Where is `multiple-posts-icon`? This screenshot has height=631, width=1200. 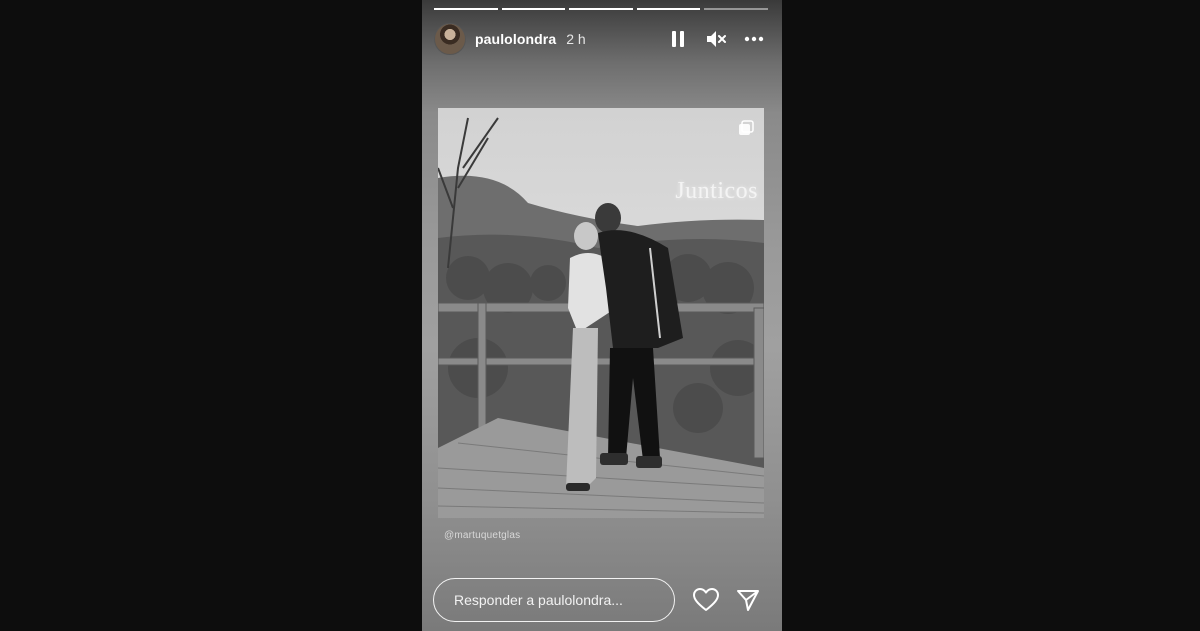 multiple-posts-icon is located at coordinates (746, 128).